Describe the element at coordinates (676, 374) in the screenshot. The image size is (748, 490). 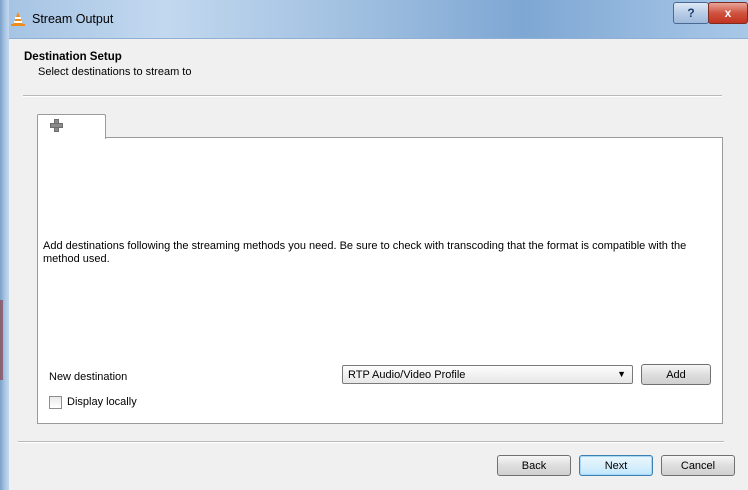
I see `add-button: Add` at that location.